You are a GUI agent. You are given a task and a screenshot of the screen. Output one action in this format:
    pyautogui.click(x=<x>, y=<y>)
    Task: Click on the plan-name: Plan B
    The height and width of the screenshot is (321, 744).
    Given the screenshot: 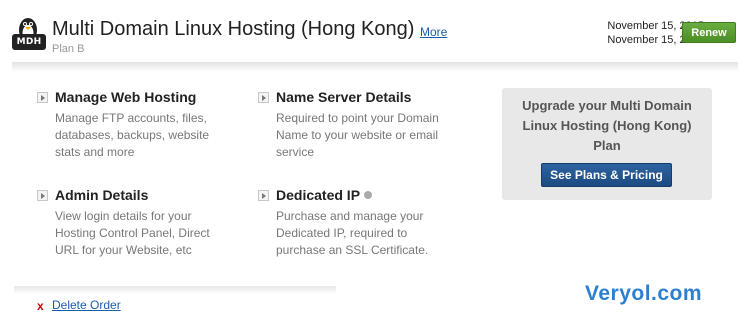 What is the action you would take?
    pyautogui.click(x=68, y=49)
    